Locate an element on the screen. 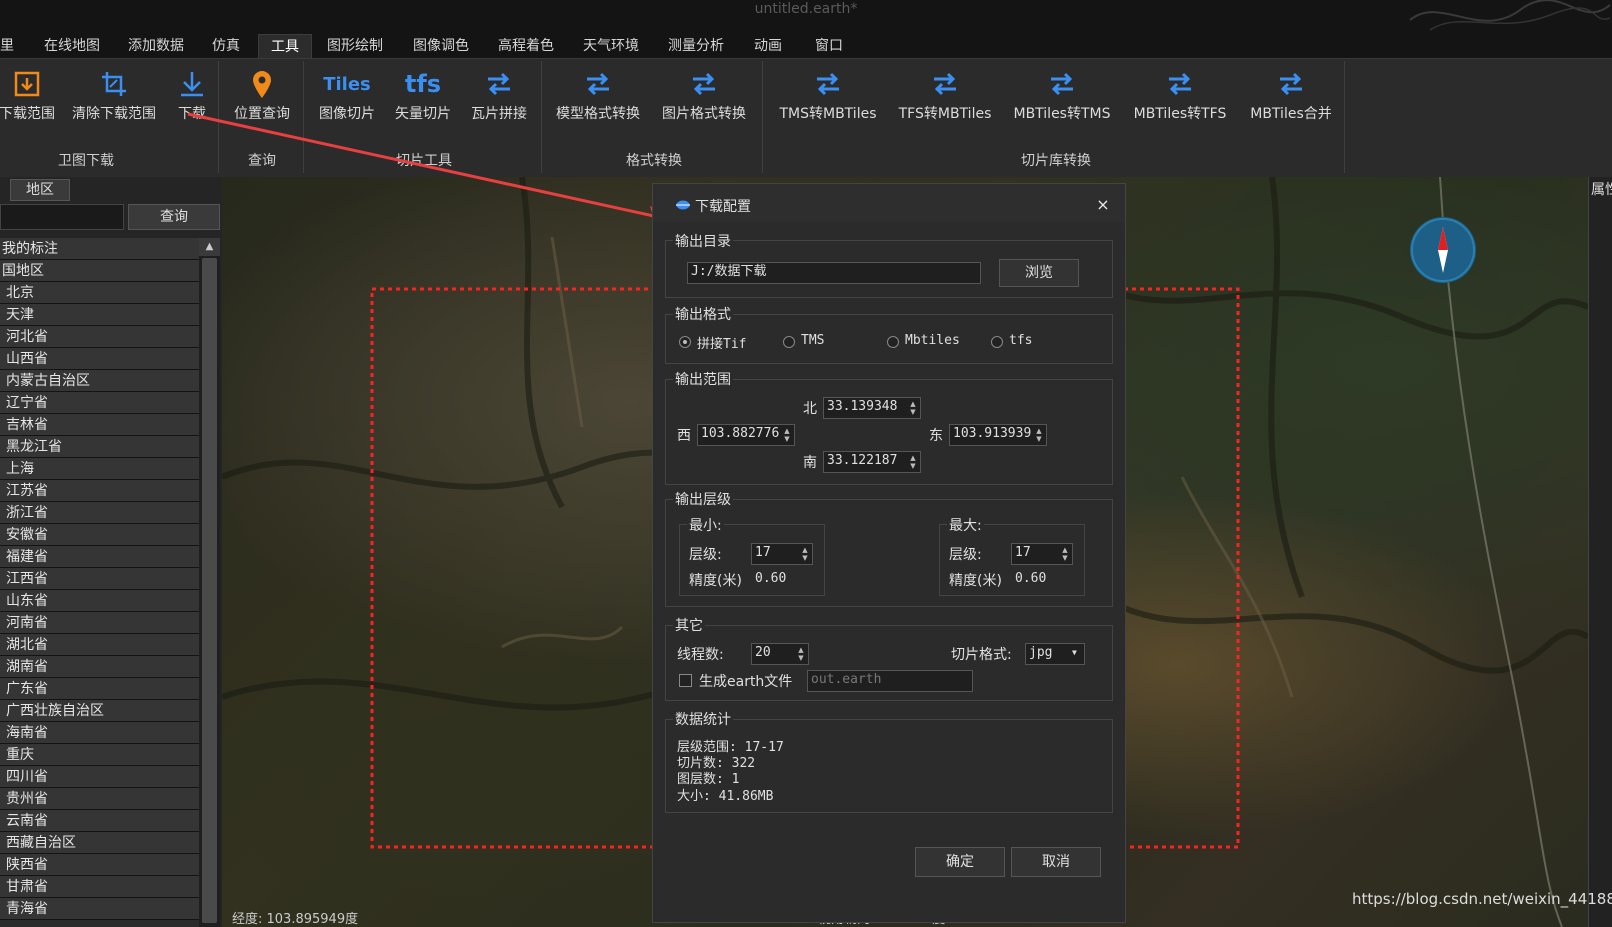  list-item: 河南省 is located at coordinates (99, 623).